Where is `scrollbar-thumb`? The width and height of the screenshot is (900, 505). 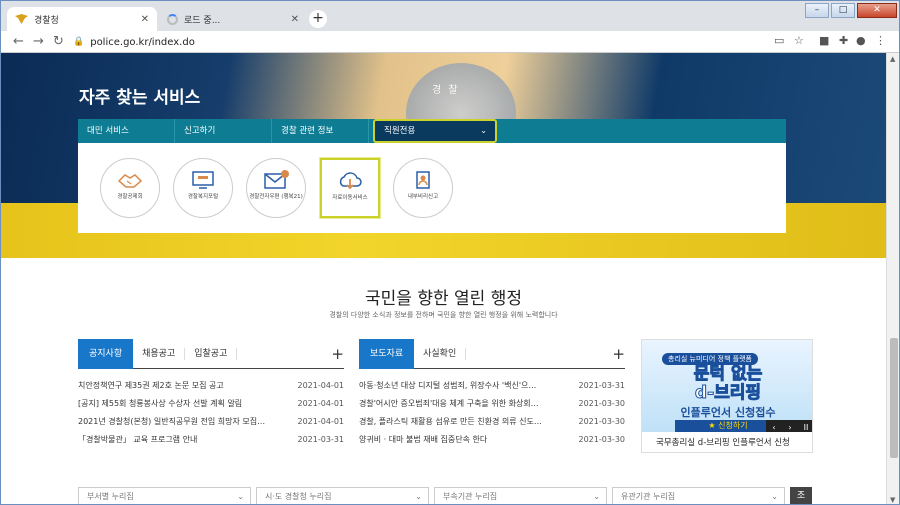 scrollbar-thumb is located at coordinates (894, 398).